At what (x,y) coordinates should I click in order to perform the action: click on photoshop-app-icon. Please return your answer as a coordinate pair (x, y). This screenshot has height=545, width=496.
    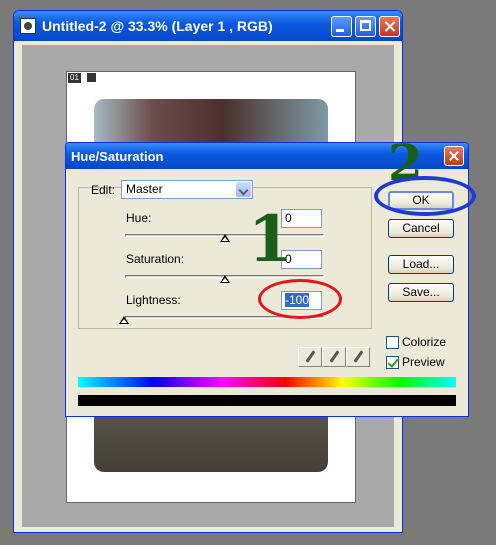
    Looking at the image, I should click on (28, 26).